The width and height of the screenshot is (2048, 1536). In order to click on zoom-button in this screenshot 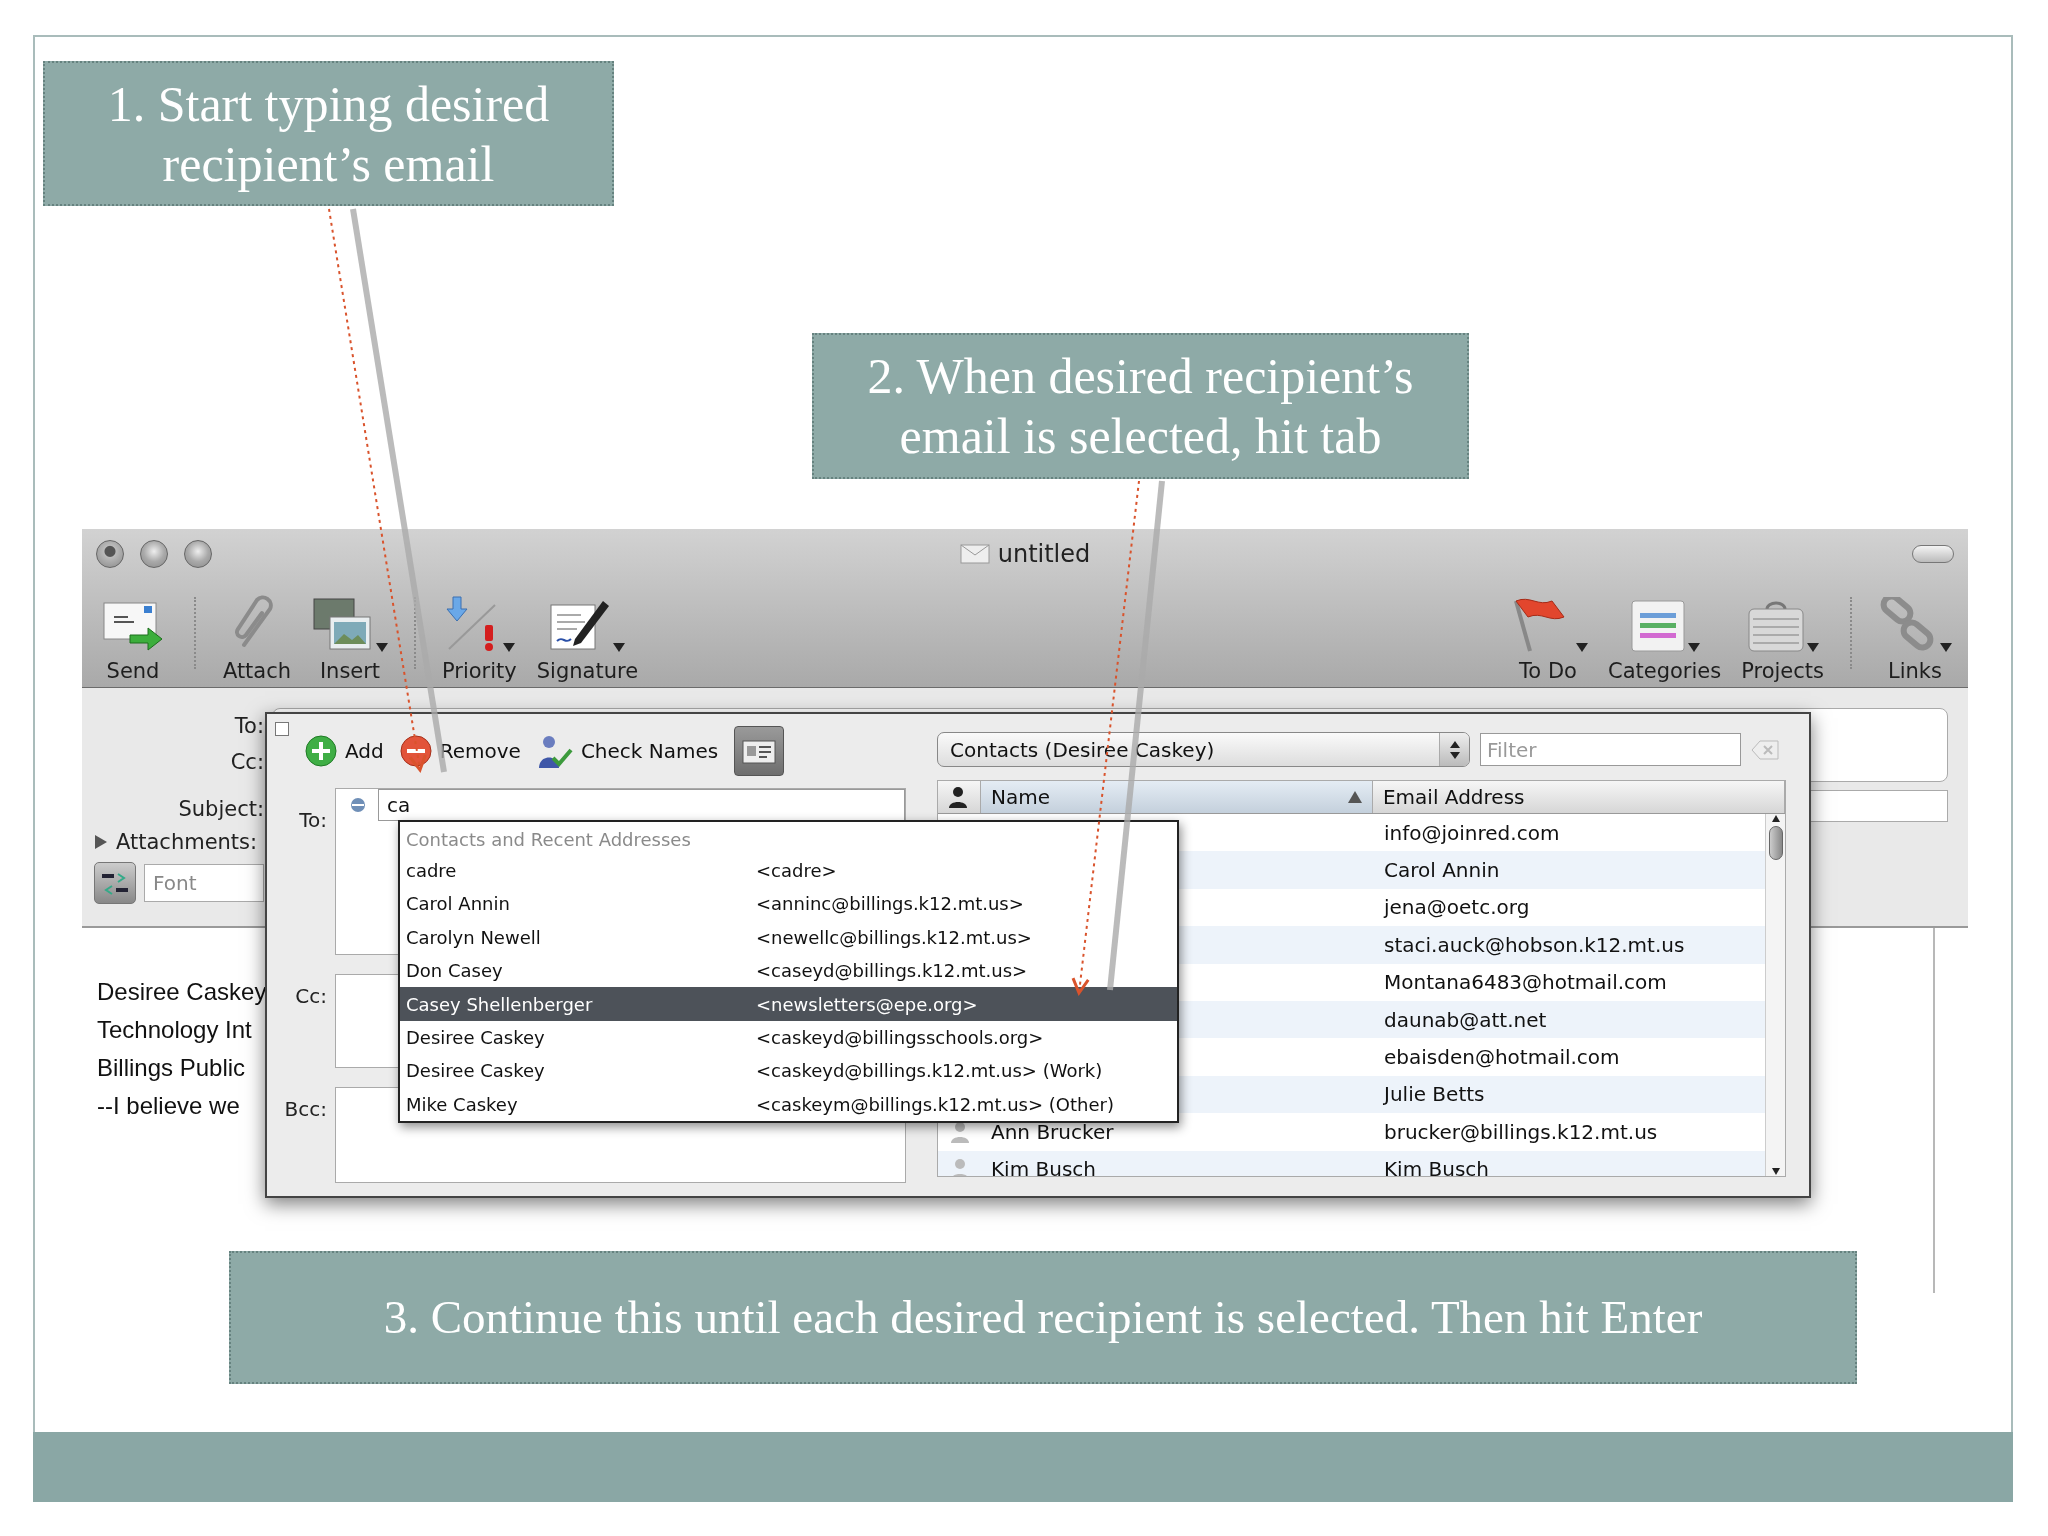, I will do `click(198, 554)`.